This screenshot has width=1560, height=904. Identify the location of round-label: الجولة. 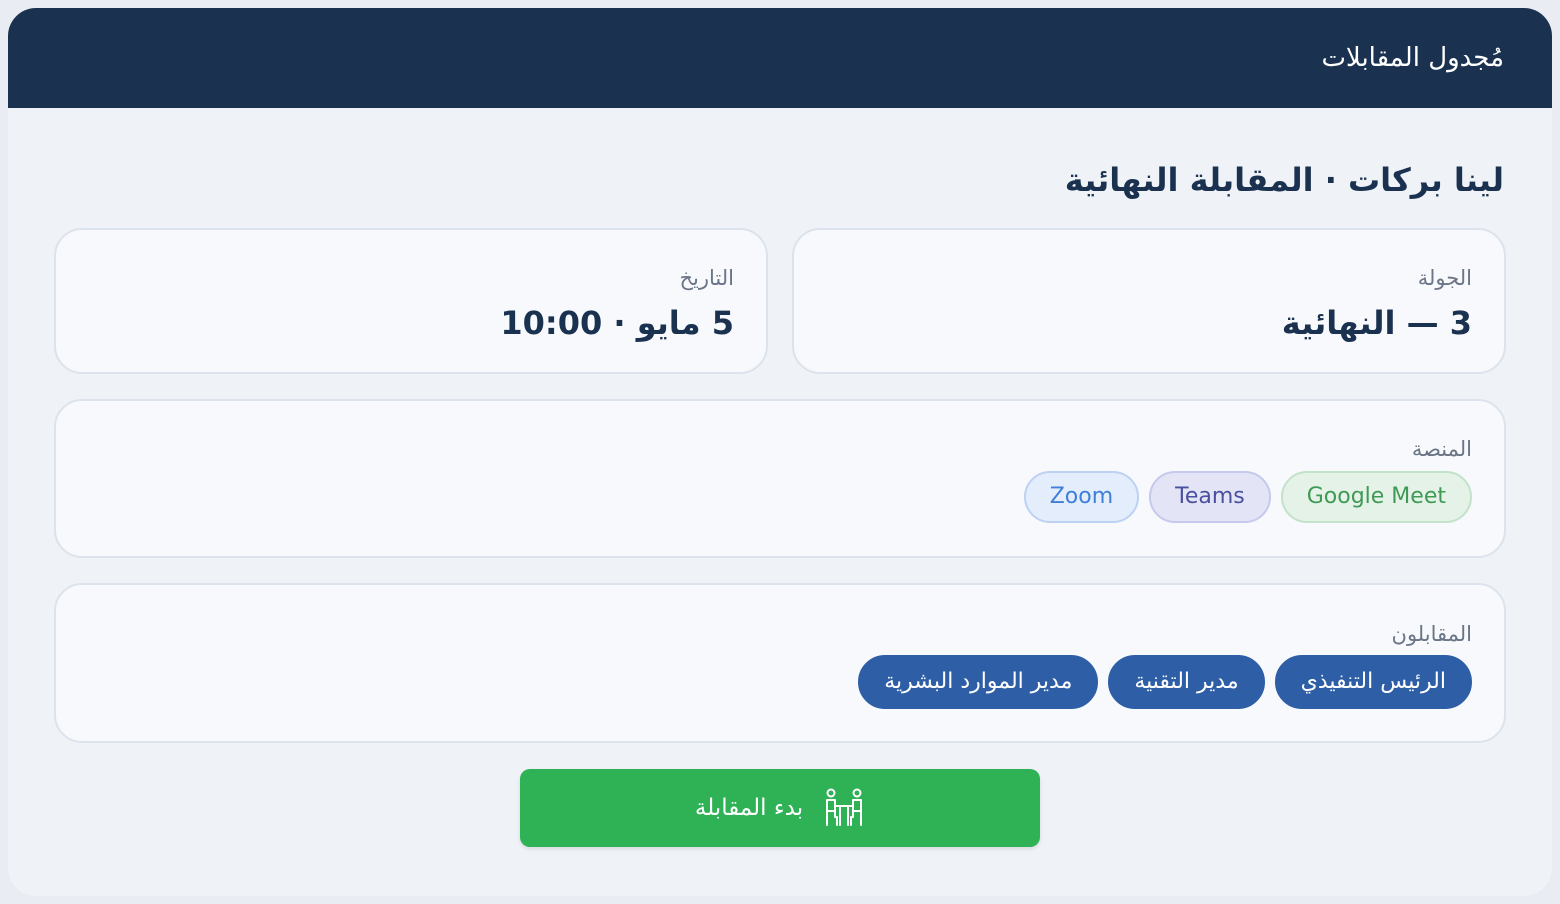
(1444, 278).